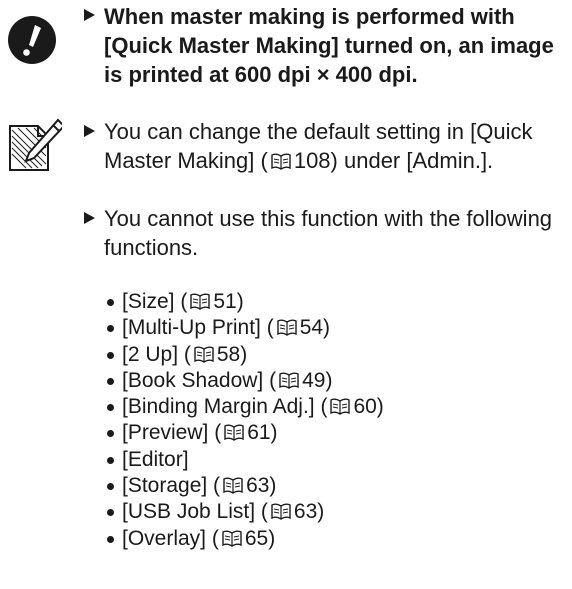 This screenshot has width=572, height=589. What do you see at coordinates (171, 486) in the screenshot?
I see `function-label: [Storage] (` at bounding box center [171, 486].